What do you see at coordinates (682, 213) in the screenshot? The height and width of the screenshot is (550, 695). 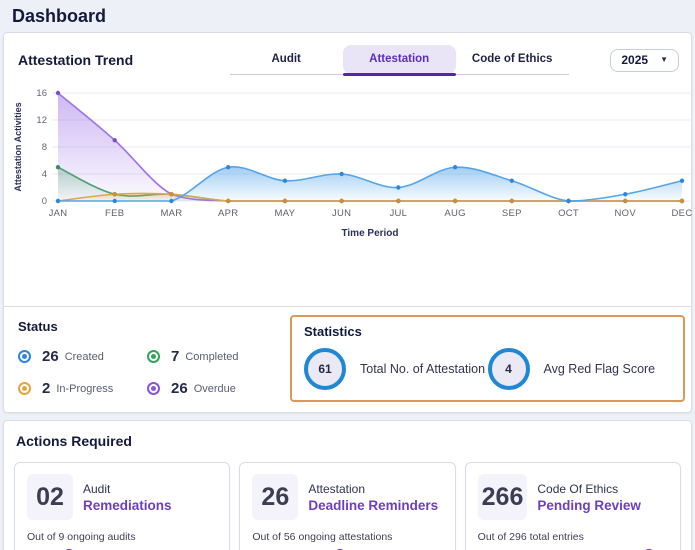 I see `svg-text: DEC` at bounding box center [682, 213].